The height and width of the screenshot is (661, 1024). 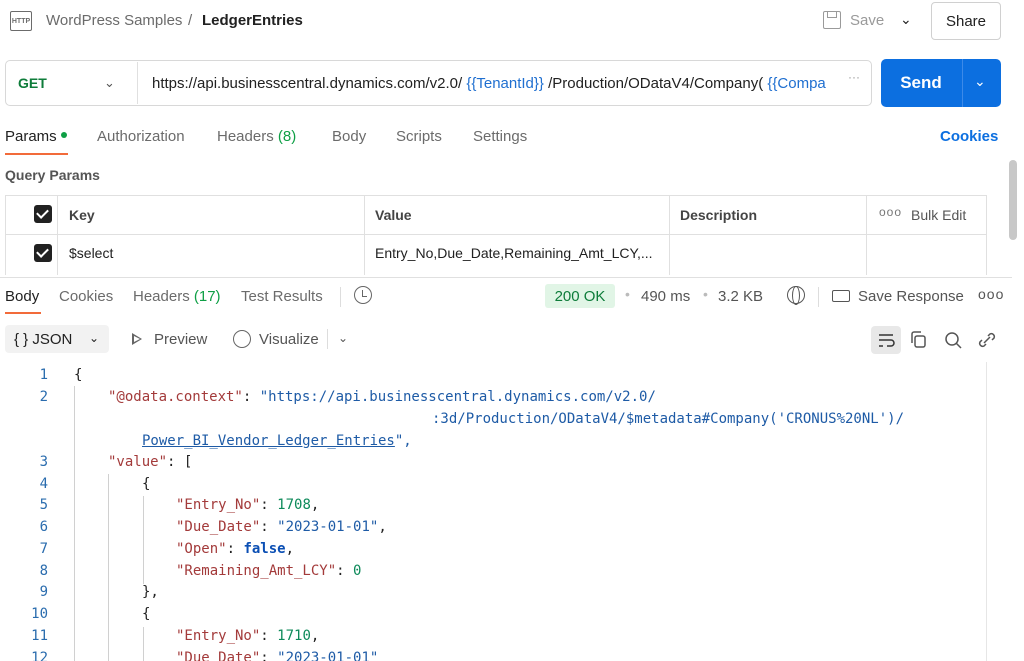 What do you see at coordinates (403, 441) in the screenshot?
I see `json-string: ",` at bounding box center [403, 441].